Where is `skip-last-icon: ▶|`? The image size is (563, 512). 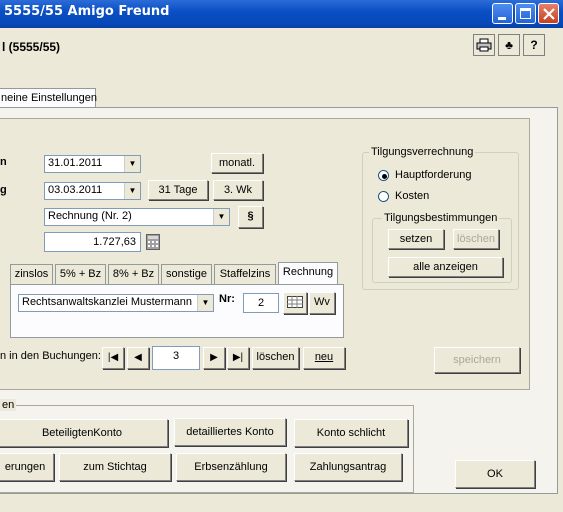 skip-last-icon: ▶| is located at coordinates (238, 357).